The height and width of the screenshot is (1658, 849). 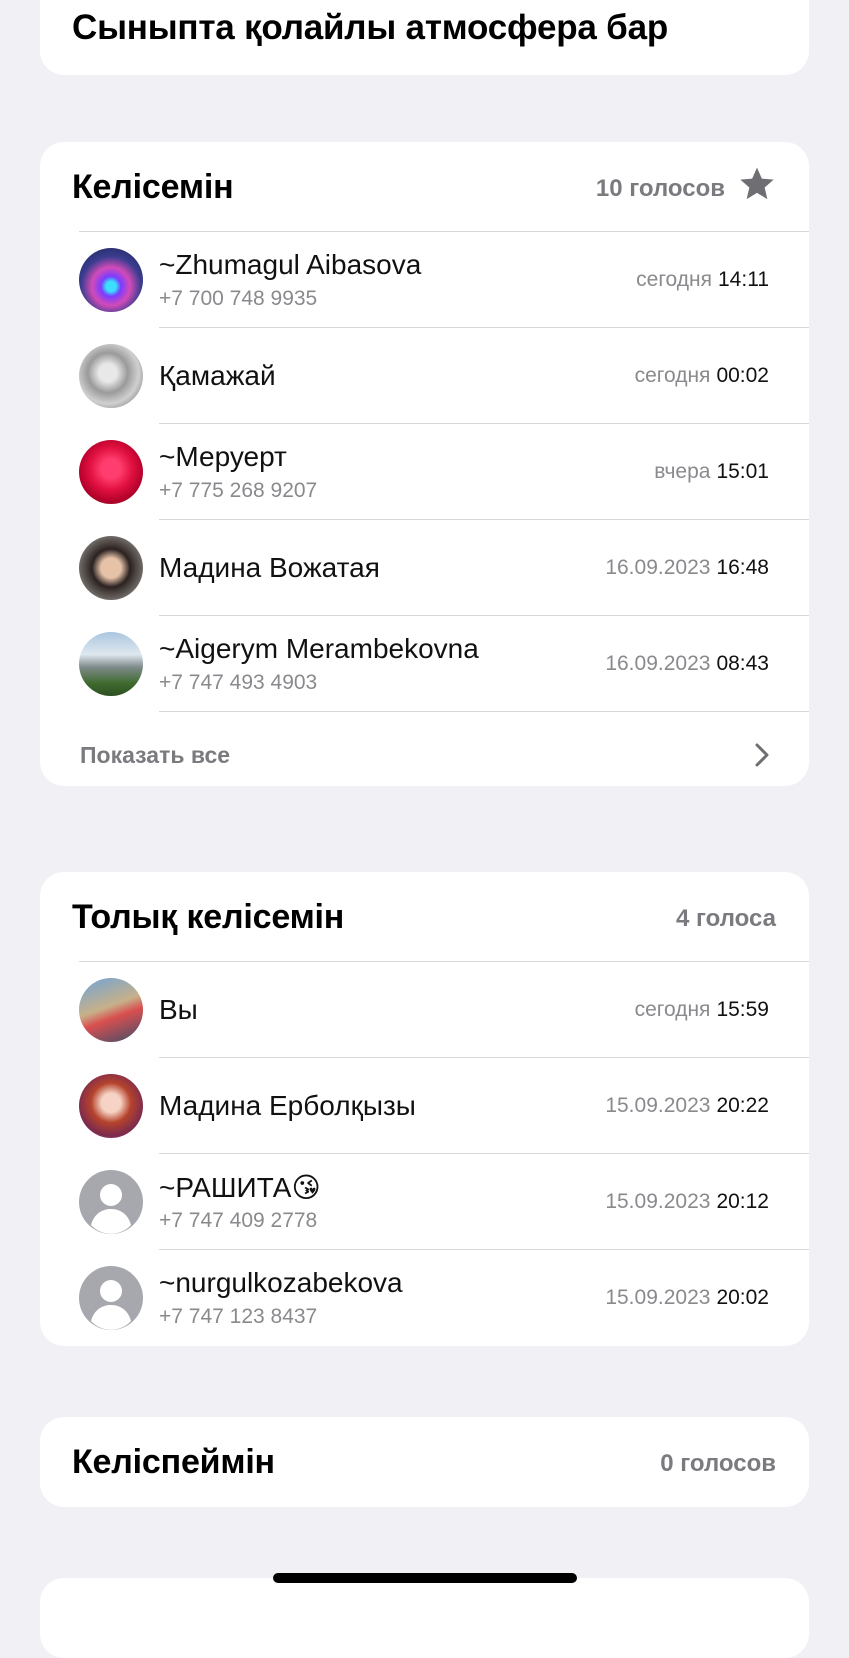 What do you see at coordinates (238, 1316) in the screenshot?
I see `voter-phone: +7 747 123 8437` at bounding box center [238, 1316].